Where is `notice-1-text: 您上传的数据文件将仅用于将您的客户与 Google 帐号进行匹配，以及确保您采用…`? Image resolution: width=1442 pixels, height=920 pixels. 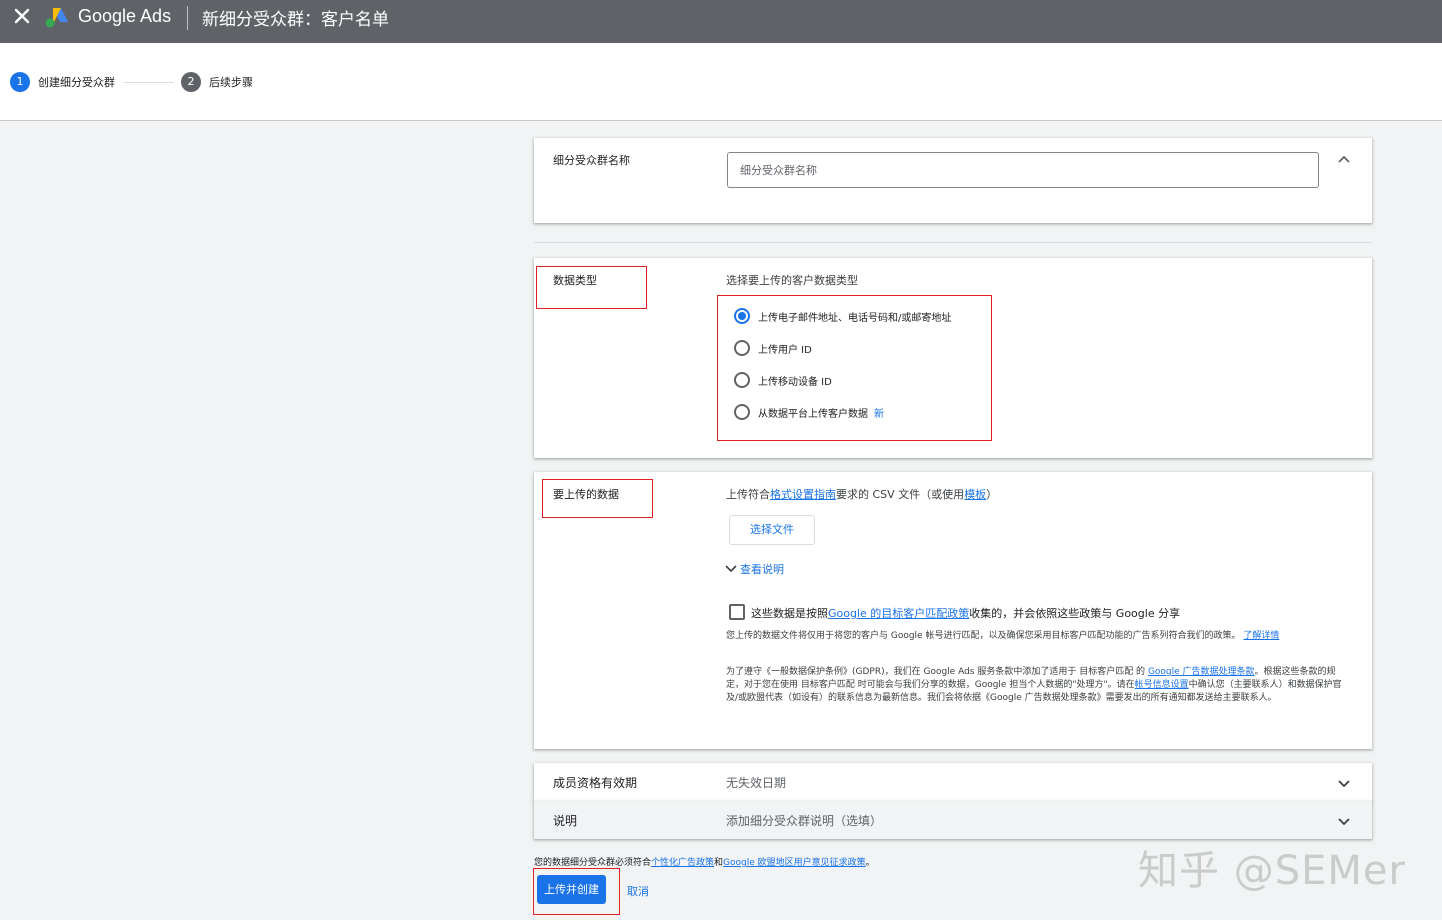
notice-1-text: 您上传的数据文件将仅用于将您的客户与 Google 帐号进行匹配，以及确保您采用… is located at coordinates (983, 636).